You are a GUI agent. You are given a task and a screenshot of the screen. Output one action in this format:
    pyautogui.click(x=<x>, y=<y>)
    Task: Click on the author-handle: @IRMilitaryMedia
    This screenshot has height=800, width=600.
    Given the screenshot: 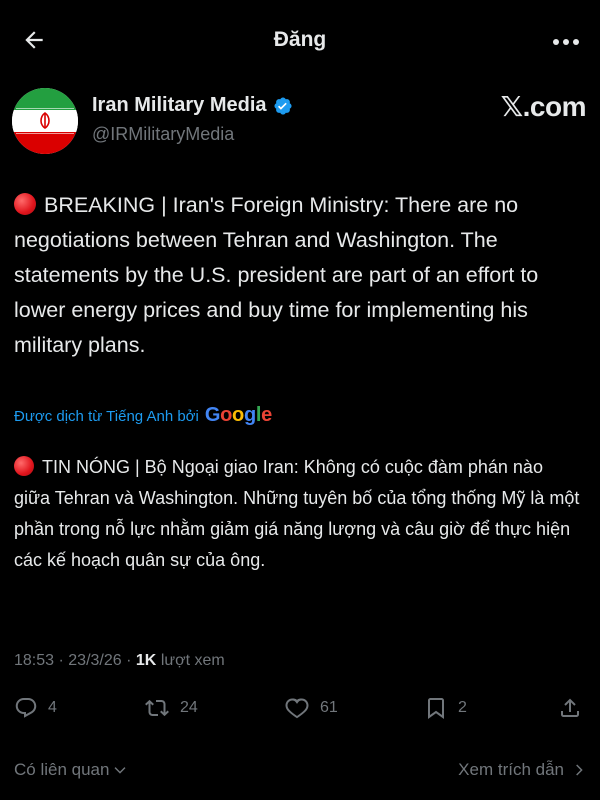 What is the action you would take?
    pyautogui.click(x=163, y=134)
    